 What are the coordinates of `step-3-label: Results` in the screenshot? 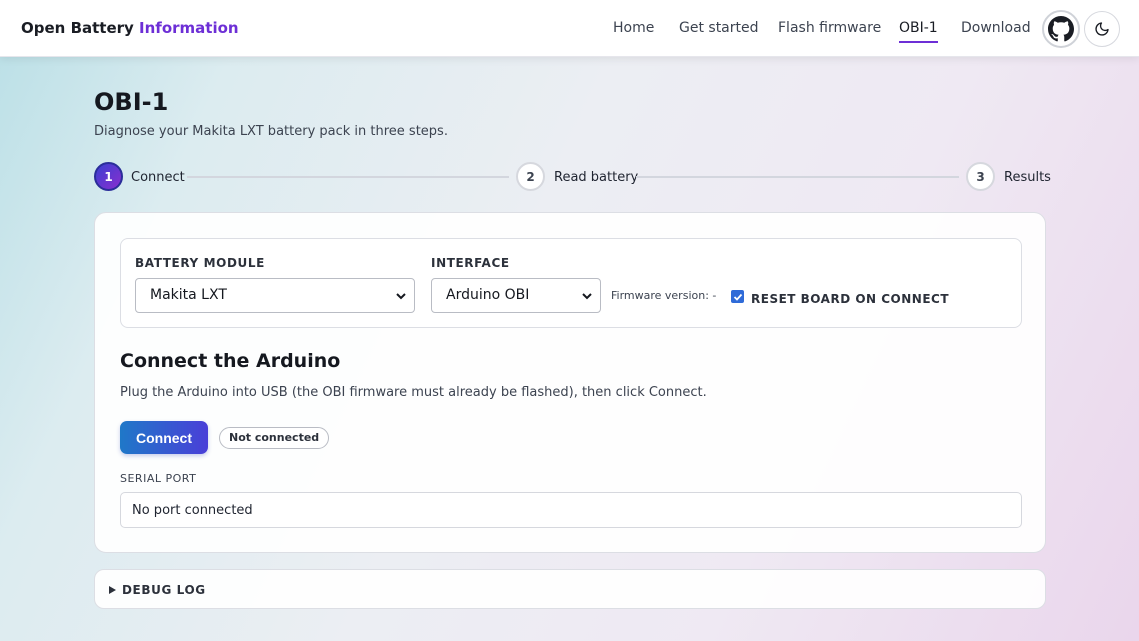 It's located at (1027, 177).